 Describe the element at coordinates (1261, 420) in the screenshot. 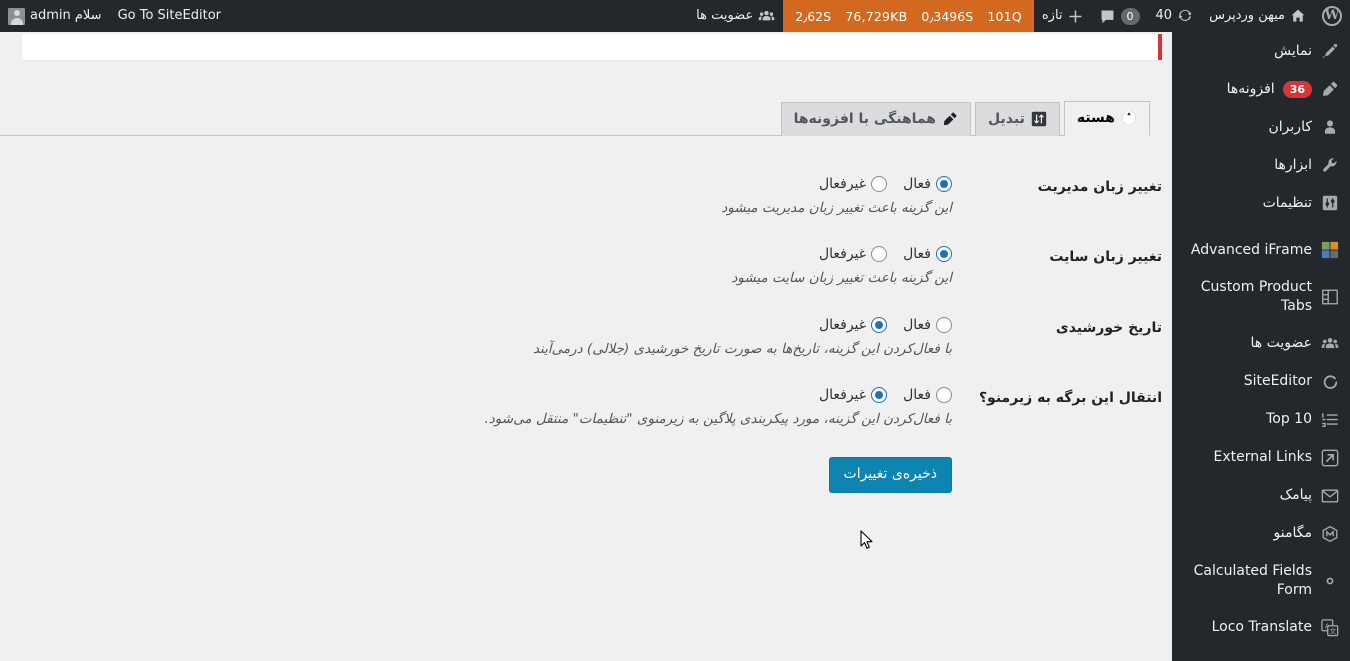

I see `sidebar-item-top-10: Top 10` at that location.